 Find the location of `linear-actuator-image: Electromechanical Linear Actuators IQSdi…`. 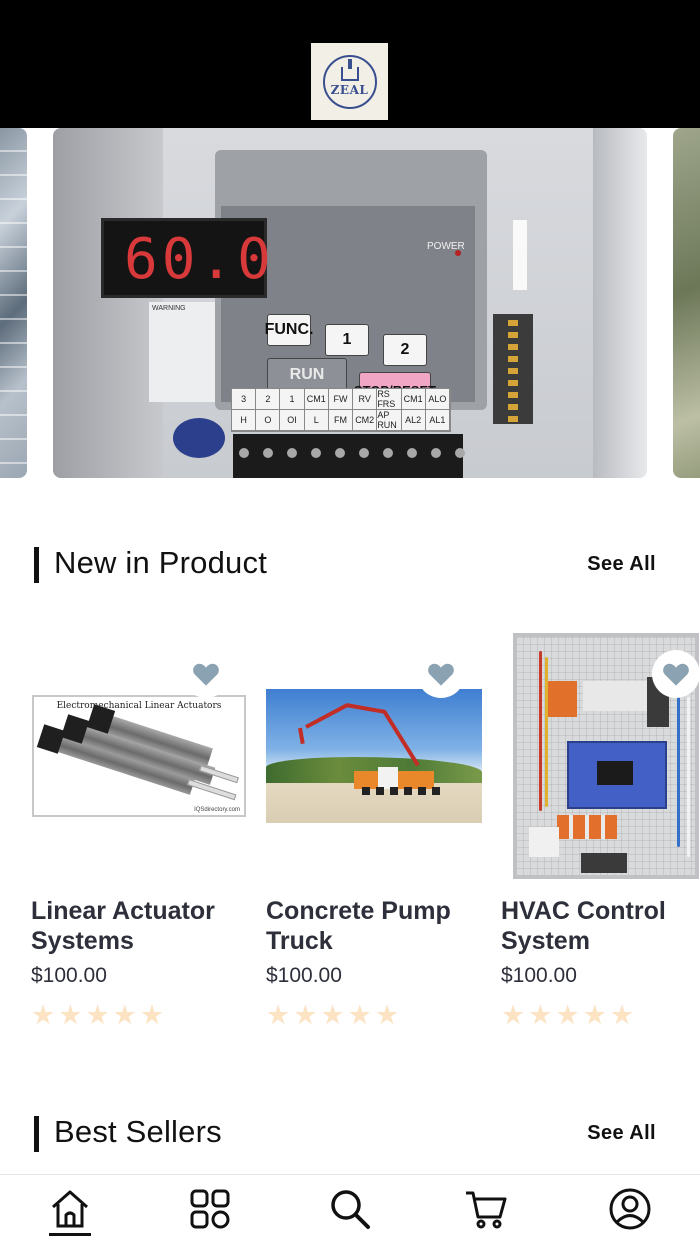

linear-actuator-image: Electromechanical Linear Actuators IQSdi… is located at coordinates (139, 756).